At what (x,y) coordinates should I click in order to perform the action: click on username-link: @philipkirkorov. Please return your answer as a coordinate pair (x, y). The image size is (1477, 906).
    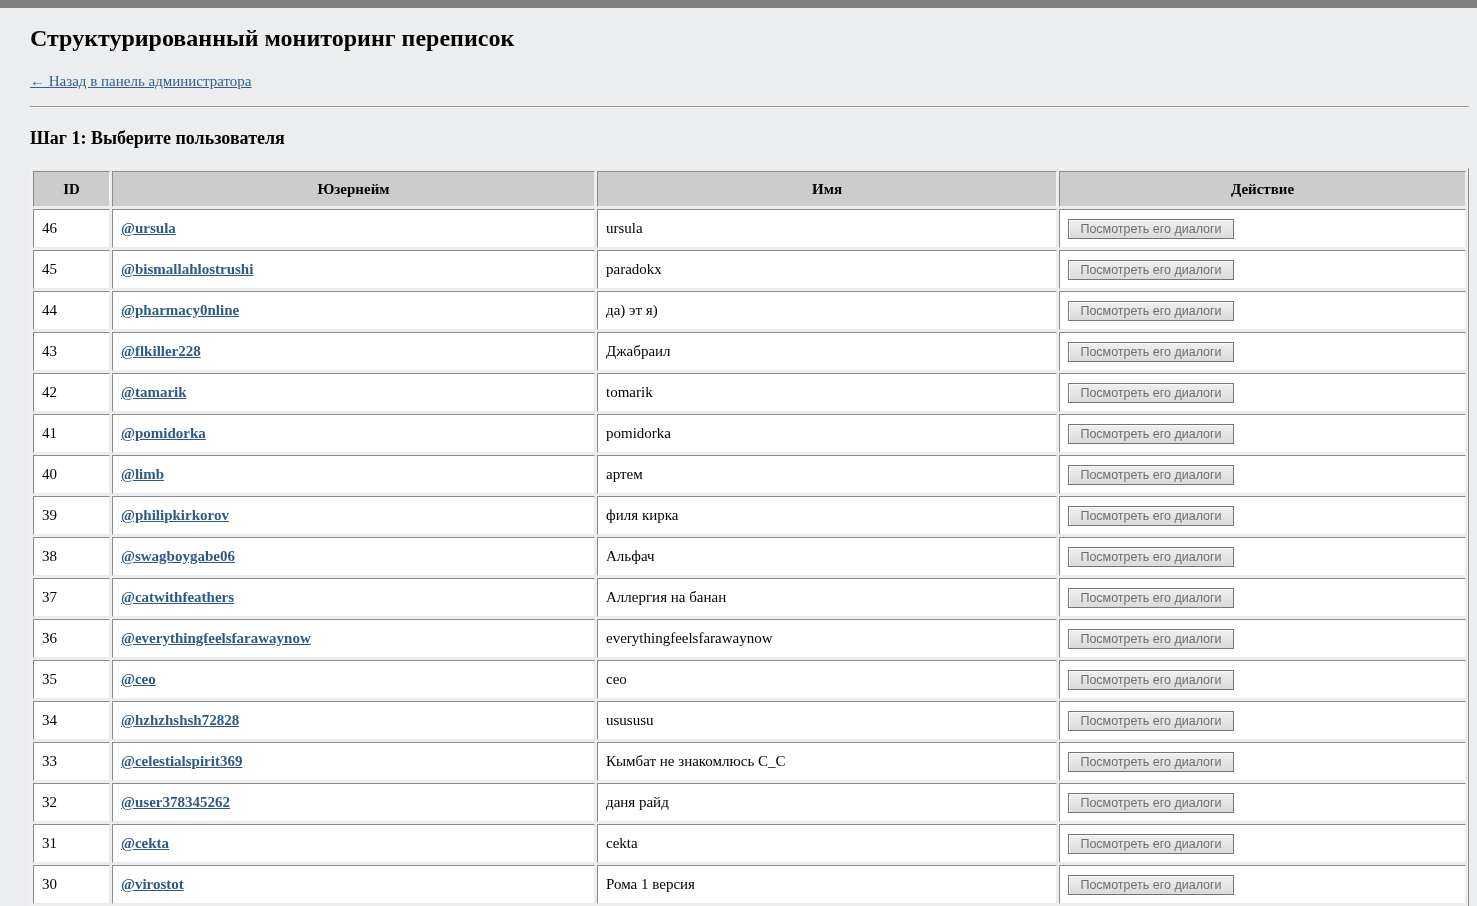
    Looking at the image, I should click on (175, 515).